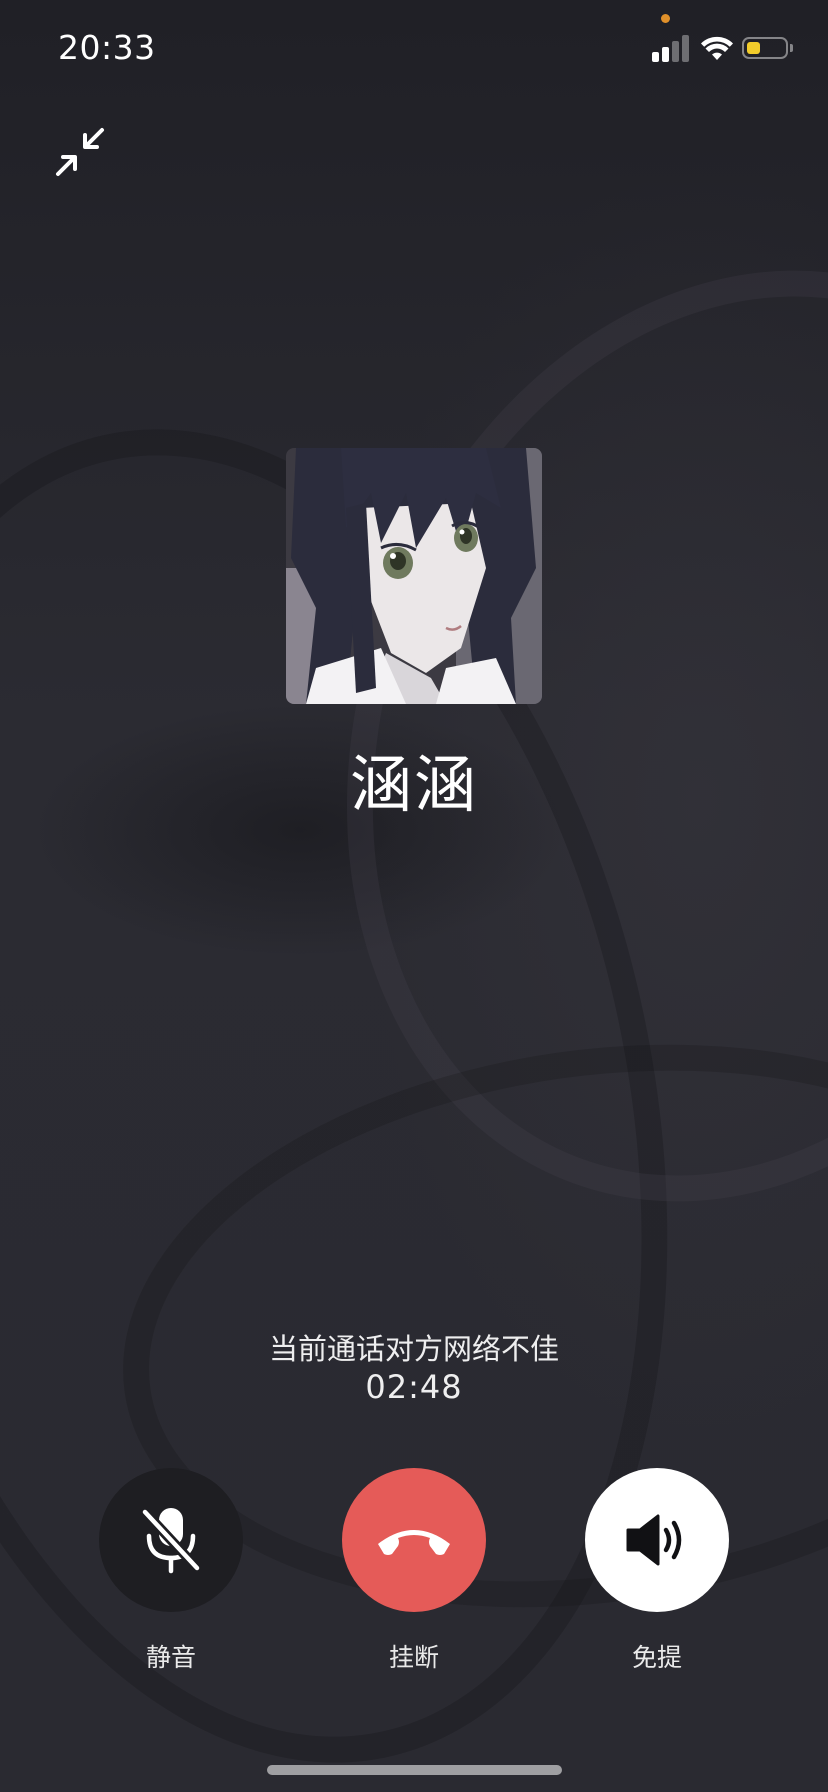 This screenshot has height=1792, width=828. Describe the element at coordinates (170, 1657) in the screenshot. I see `mute-label: 静音` at that location.